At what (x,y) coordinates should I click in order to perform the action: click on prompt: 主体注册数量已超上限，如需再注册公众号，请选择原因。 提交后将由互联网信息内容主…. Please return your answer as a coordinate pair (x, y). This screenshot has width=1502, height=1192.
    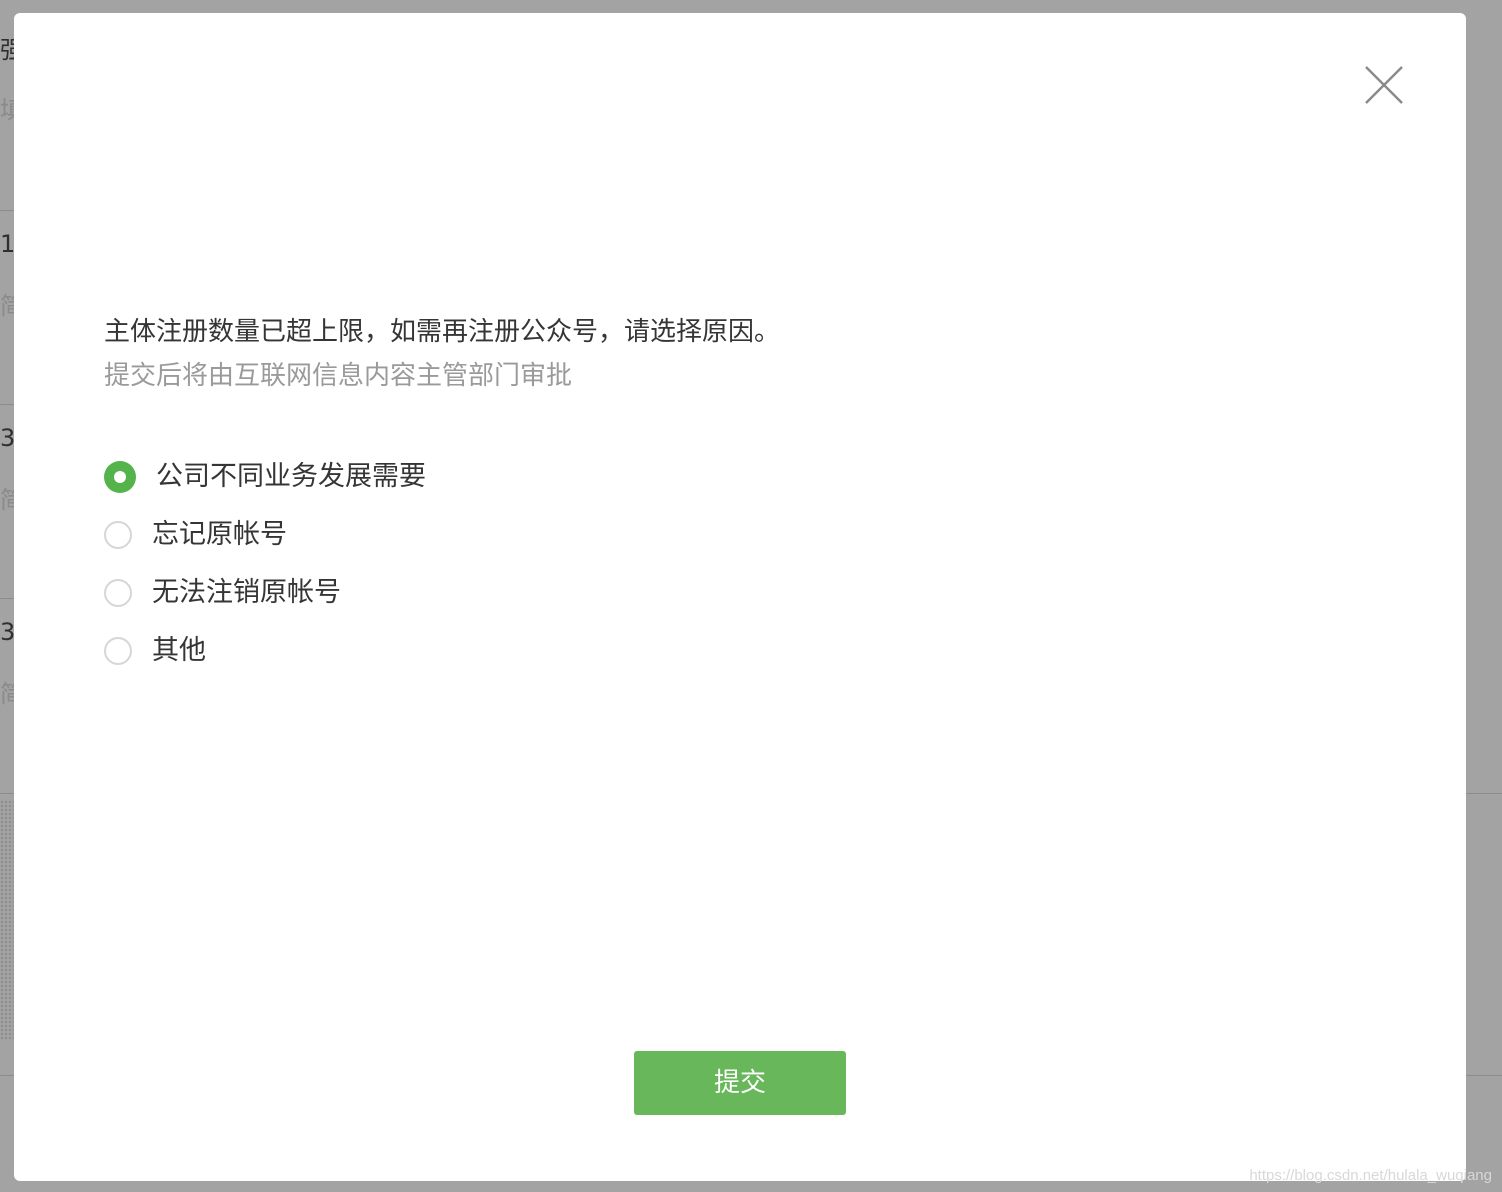
    Looking at the image, I should click on (604, 354).